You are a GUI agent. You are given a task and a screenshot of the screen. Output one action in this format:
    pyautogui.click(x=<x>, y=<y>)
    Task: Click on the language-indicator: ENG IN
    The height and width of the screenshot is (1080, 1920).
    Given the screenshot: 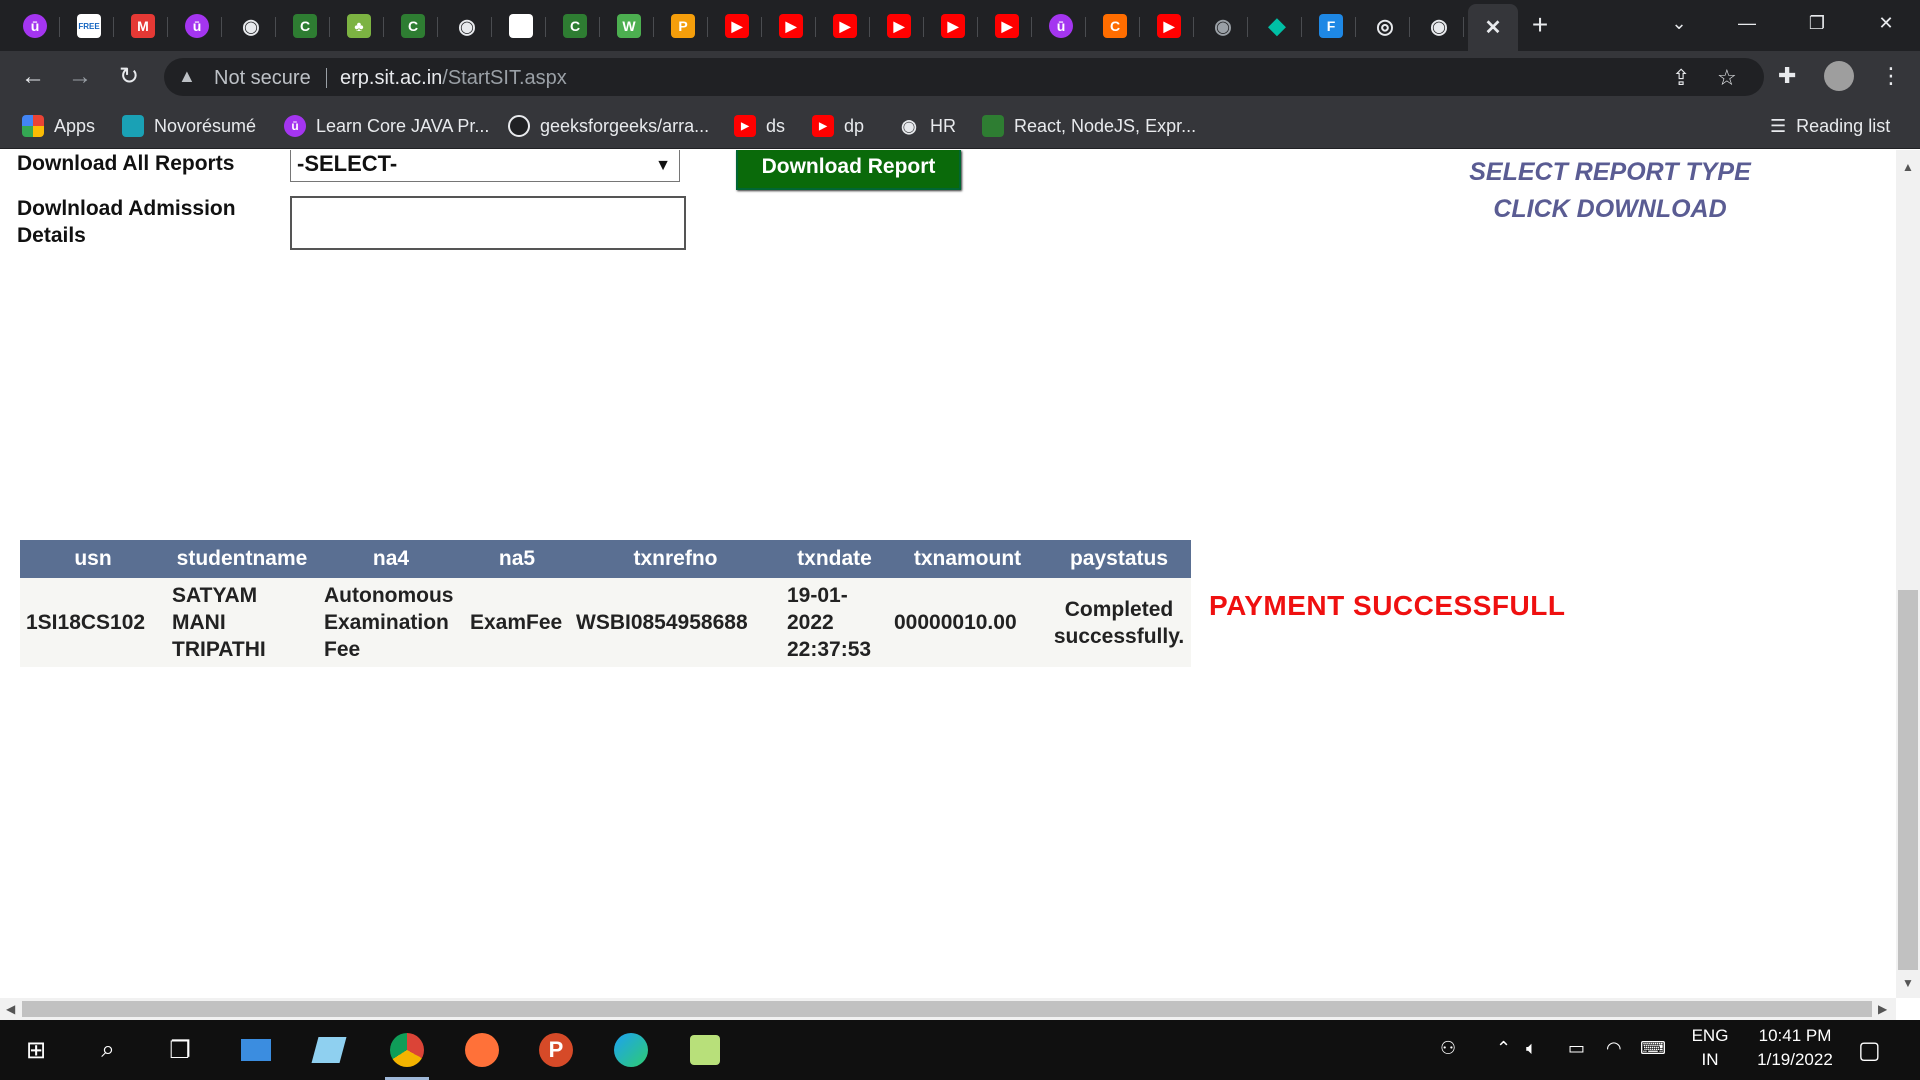 What is the action you would take?
    pyautogui.click(x=1710, y=1048)
    